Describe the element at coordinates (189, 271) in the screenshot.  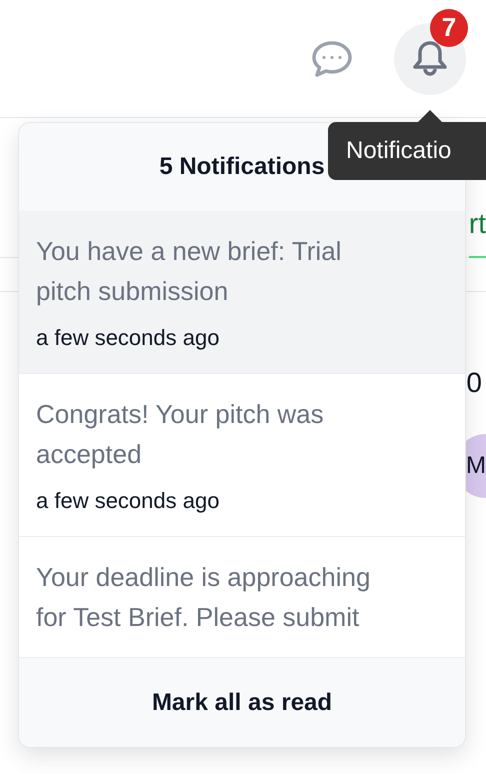
I see `notification-text: You have a new brief: Trial pitch submission` at that location.